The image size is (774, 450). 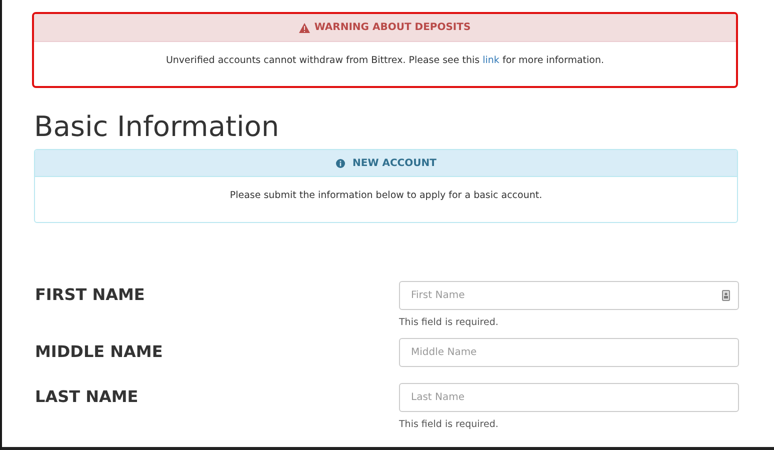 What do you see at coordinates (87, 397) in the screenshot?
I see `field-label: LAST NAME` at bounding box center [87, 397].